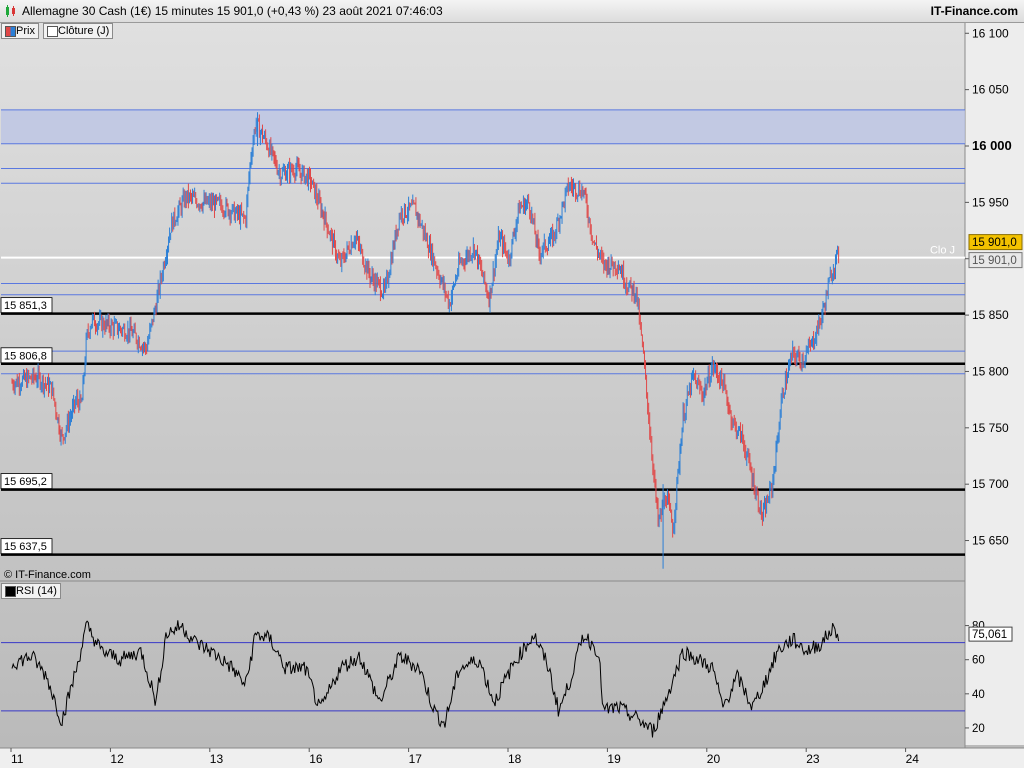  I want to click on x-tick-label: 18, so click(515, 759).